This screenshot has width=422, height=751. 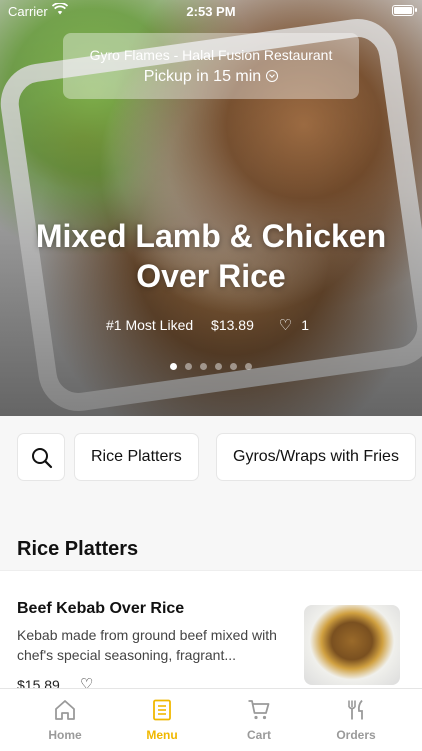 What do you see at coordinates (232, 325) in the screenshot?
I see `featured-price: $13.89` at bounding box center [232, 325].